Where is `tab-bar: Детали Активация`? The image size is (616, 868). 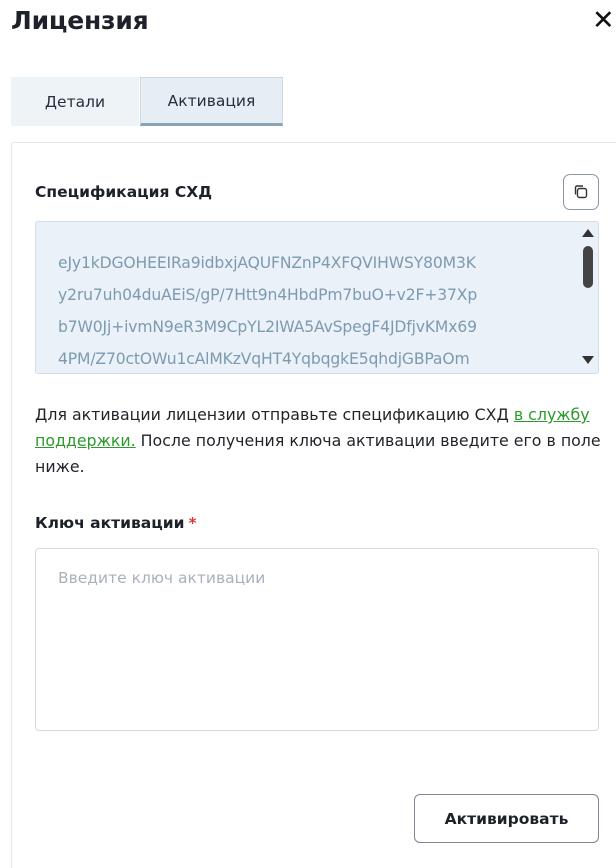
tab-bar: Детали Активация is located at coordinates (147, 101).